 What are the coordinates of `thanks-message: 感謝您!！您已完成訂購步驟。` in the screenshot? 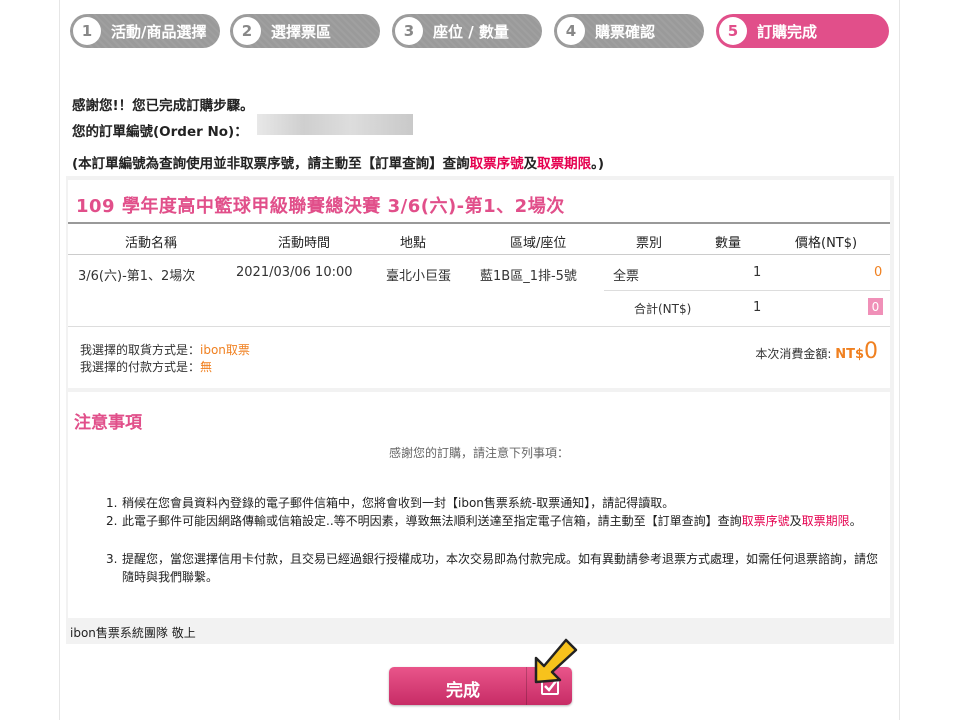 It's located at (163, 106).